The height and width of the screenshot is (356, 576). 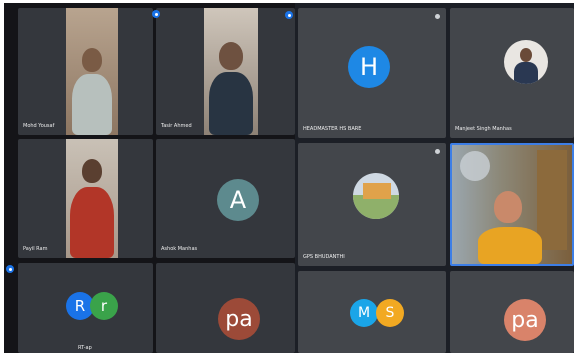 I want to click on participant-avatar: S, so click(x=390, y=313).